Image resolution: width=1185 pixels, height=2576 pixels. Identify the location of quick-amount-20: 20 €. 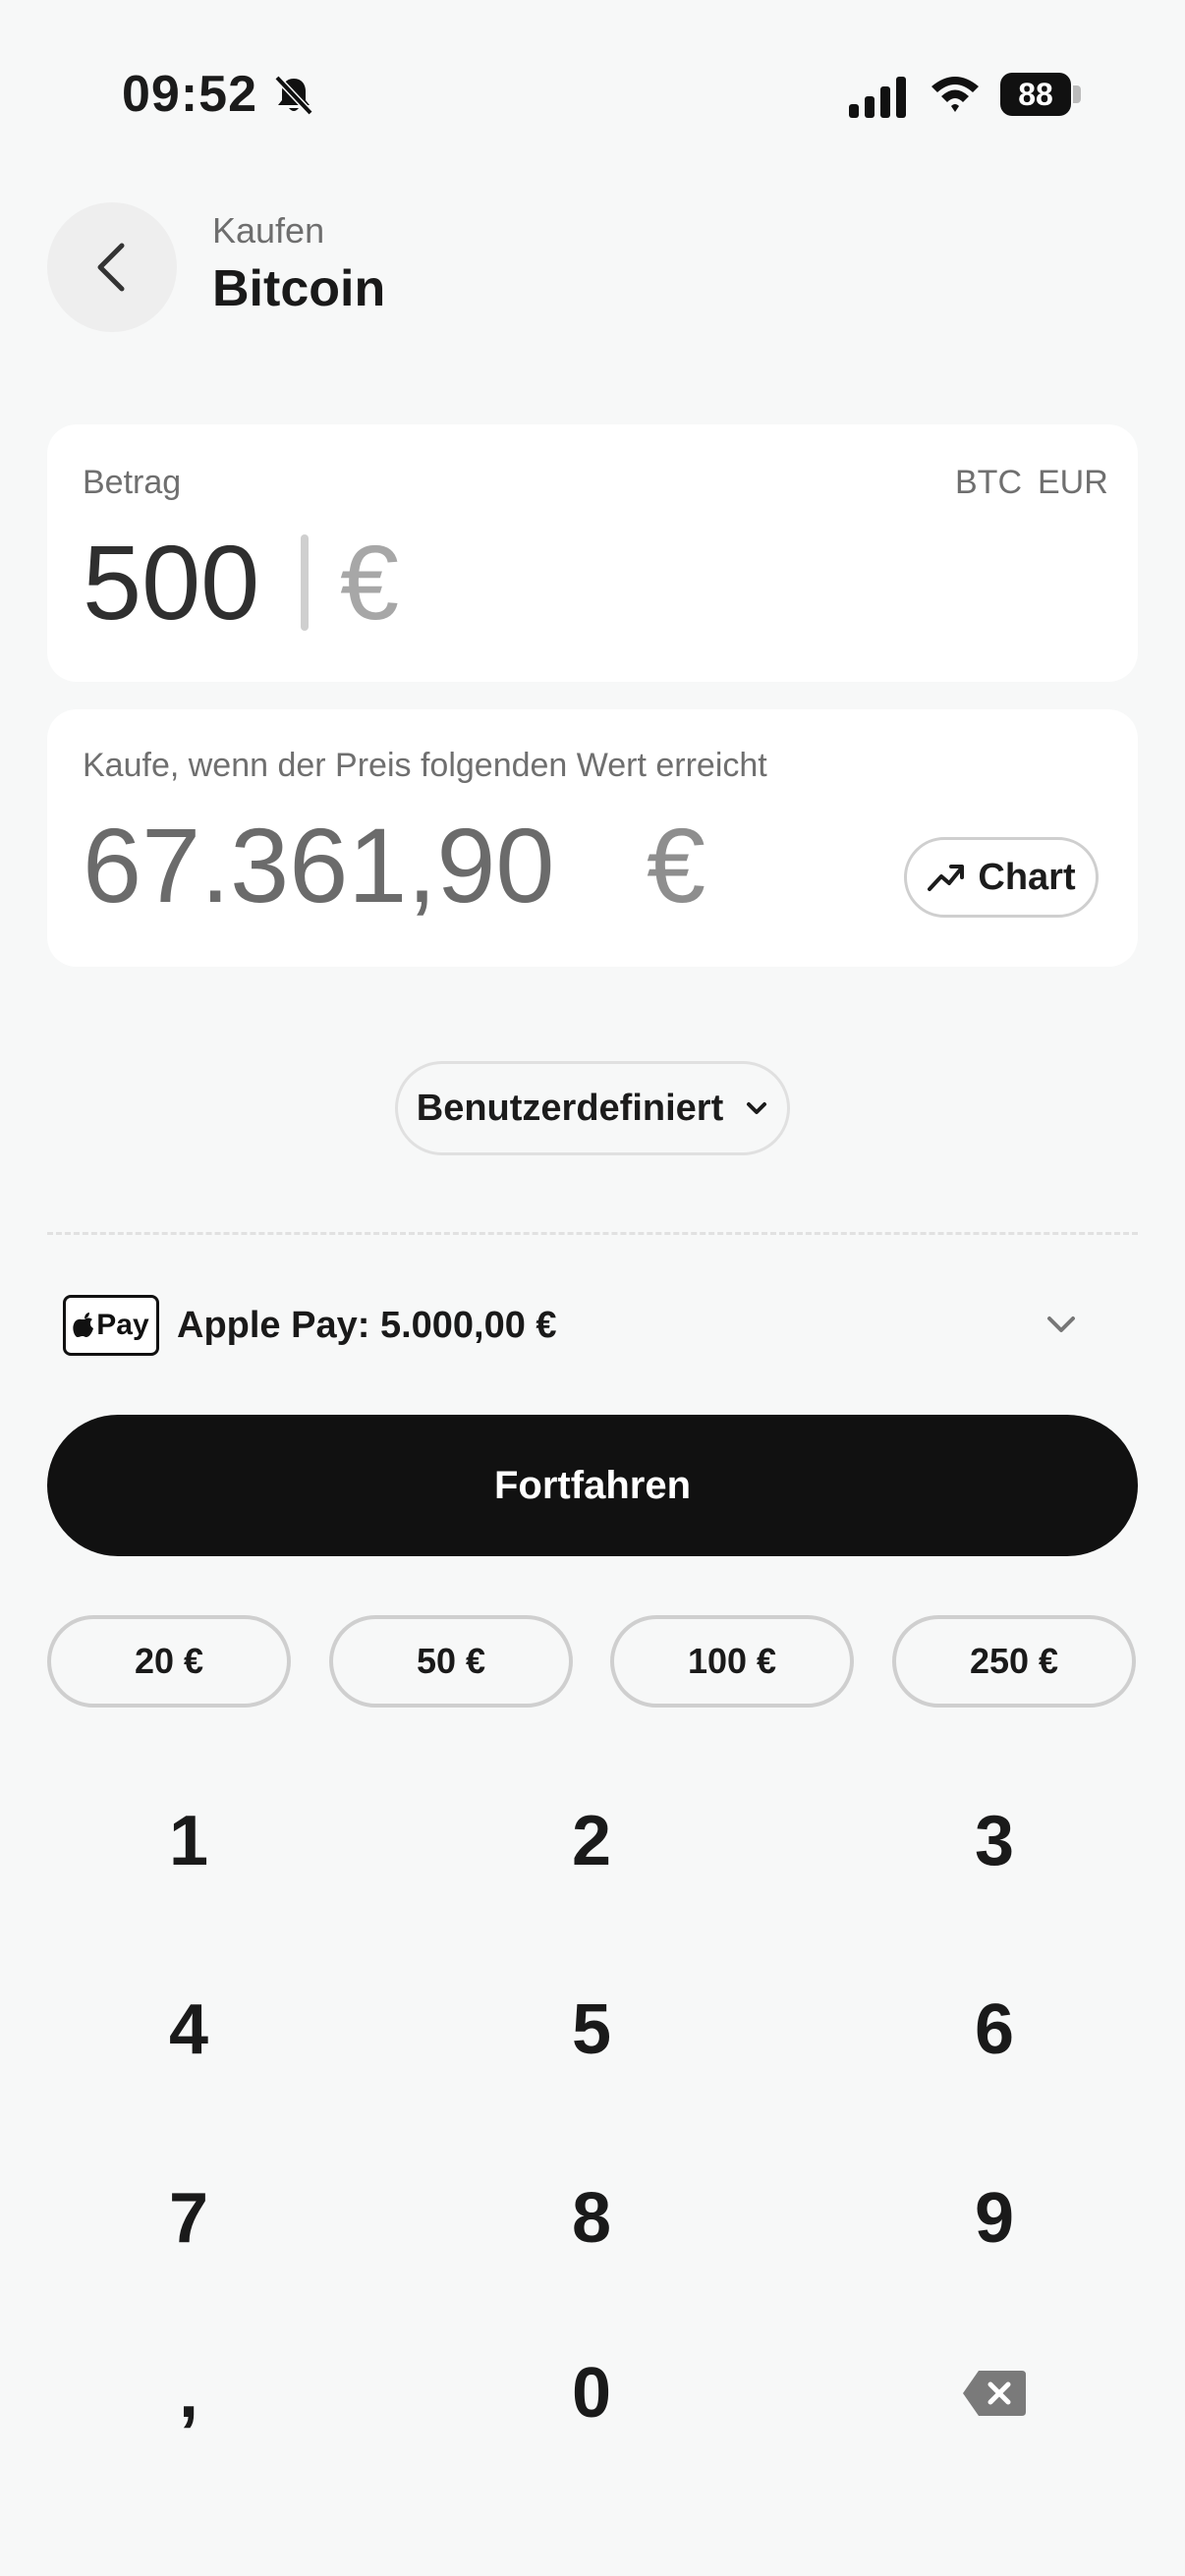
(169, 1661).